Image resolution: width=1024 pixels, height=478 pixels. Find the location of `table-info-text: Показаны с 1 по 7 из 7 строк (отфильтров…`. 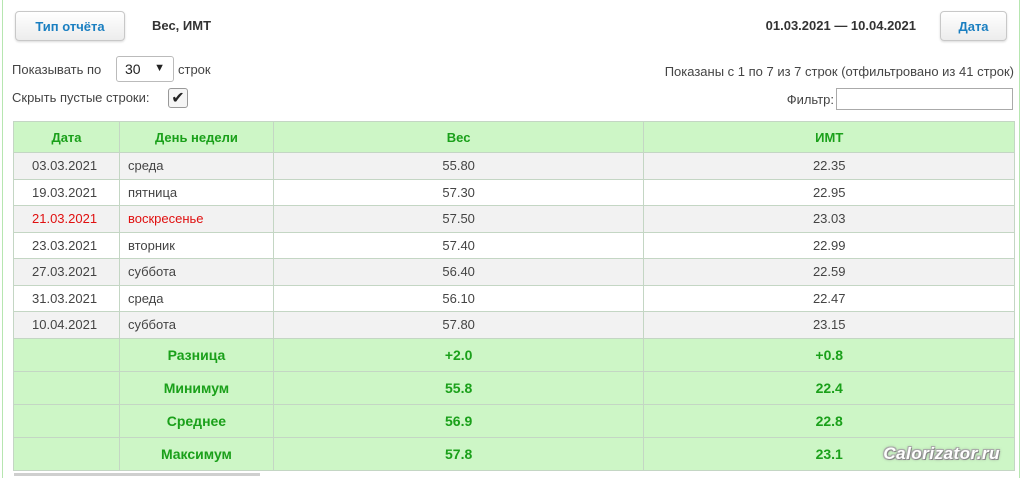

table-info-text: Показаны с 1 по 7 из 7 строк (отфильтров… is located at coordinates (839, 71).